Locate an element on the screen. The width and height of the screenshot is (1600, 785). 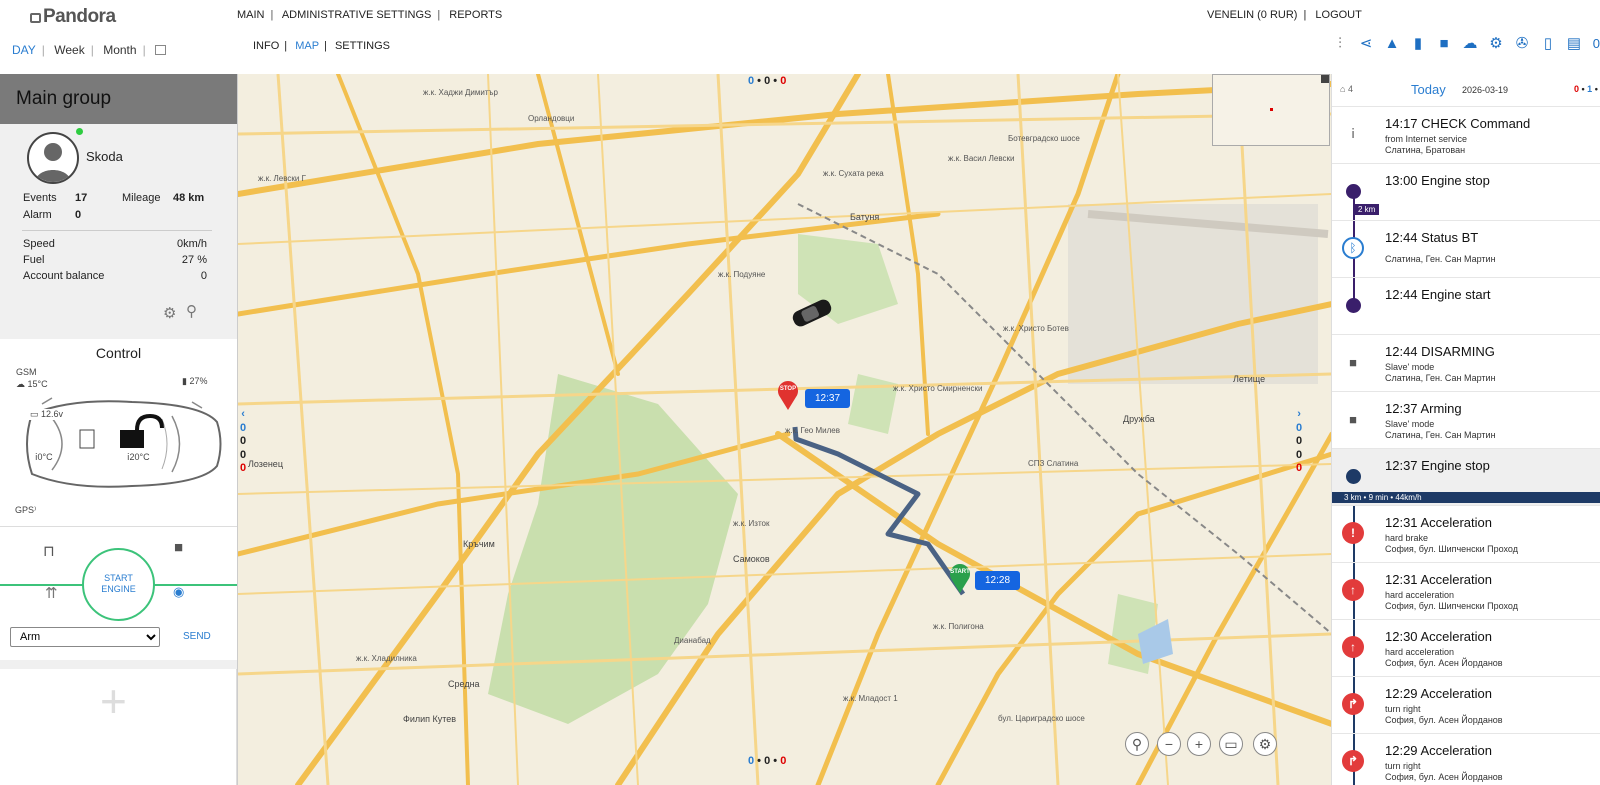
event-time: 13:00 is located at coordinates (1401, 180).